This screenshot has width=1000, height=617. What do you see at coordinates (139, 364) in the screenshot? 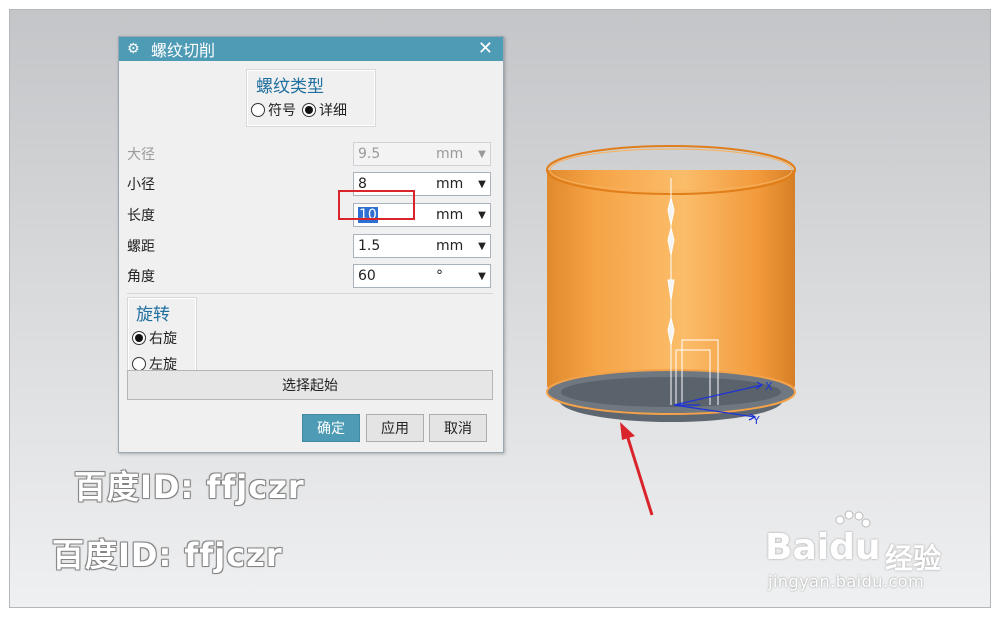
I see `radio-left-hand` at bounding box center [139, 364].